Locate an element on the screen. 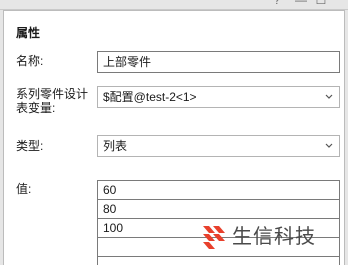  watermark: 生信科技 is located at coordinates (258, 236).